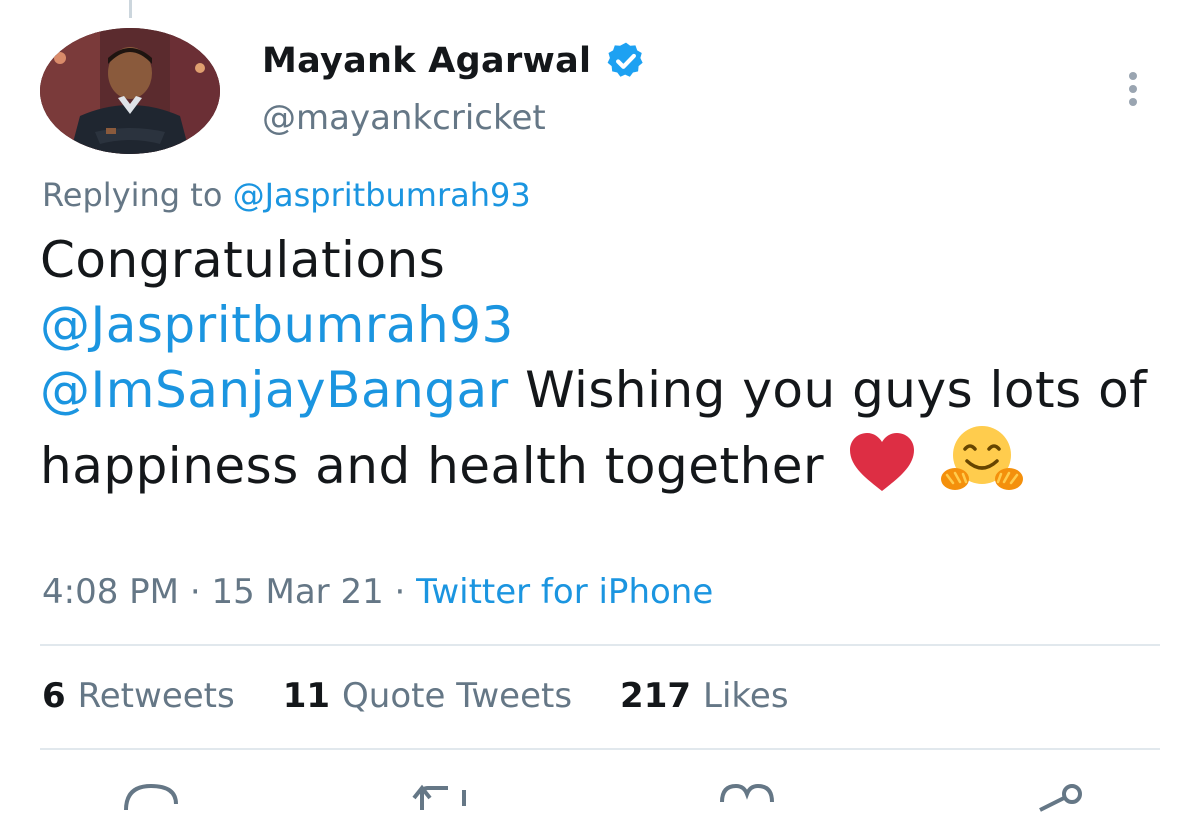  What do you see at coordinates (746, 696) in the screenshot?
I see `likes-label: Likes` at bounding box center [746, 696].